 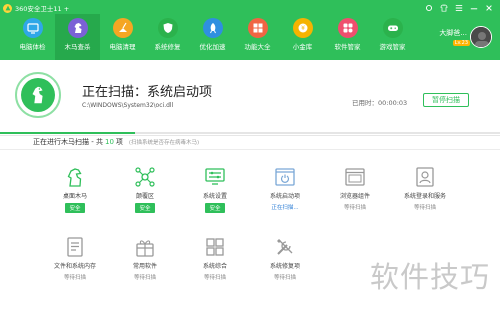 What do you see at coordinates (42, 9) in the screenshot?
I see `app-title-text: 360安全卫士11 +` at bounding box center [42, 9].